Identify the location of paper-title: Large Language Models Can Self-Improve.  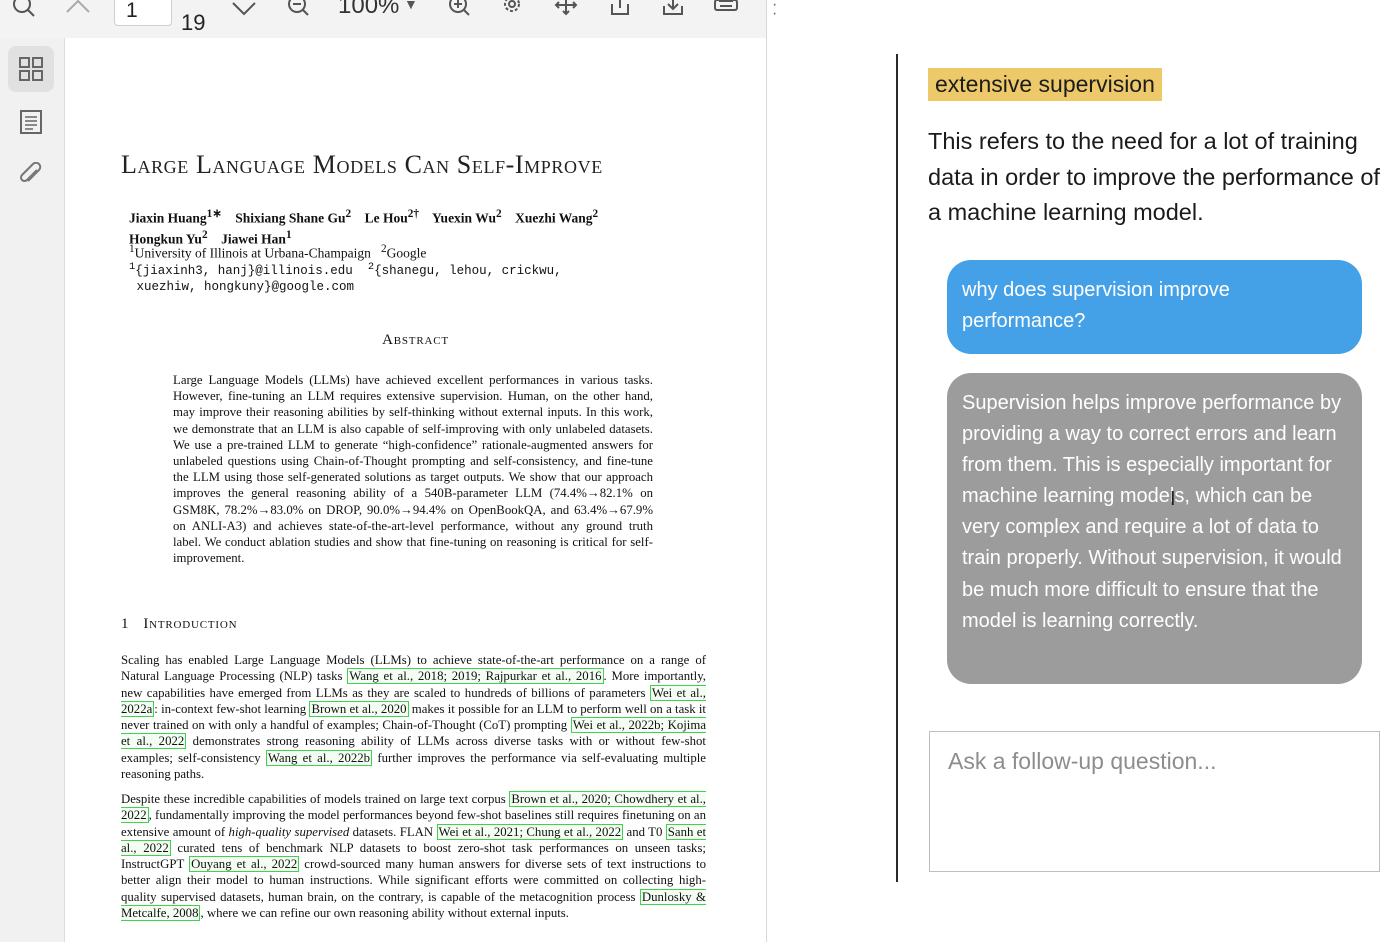
(362, 164).